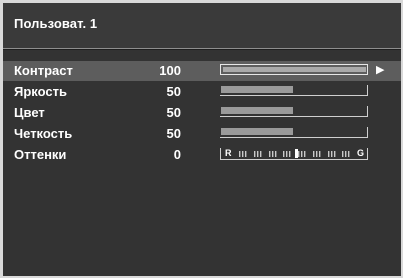 The width and height of the screenshot is (406, 280). I want to click on menu-item-color: Цвет 50, so click(202, 113).